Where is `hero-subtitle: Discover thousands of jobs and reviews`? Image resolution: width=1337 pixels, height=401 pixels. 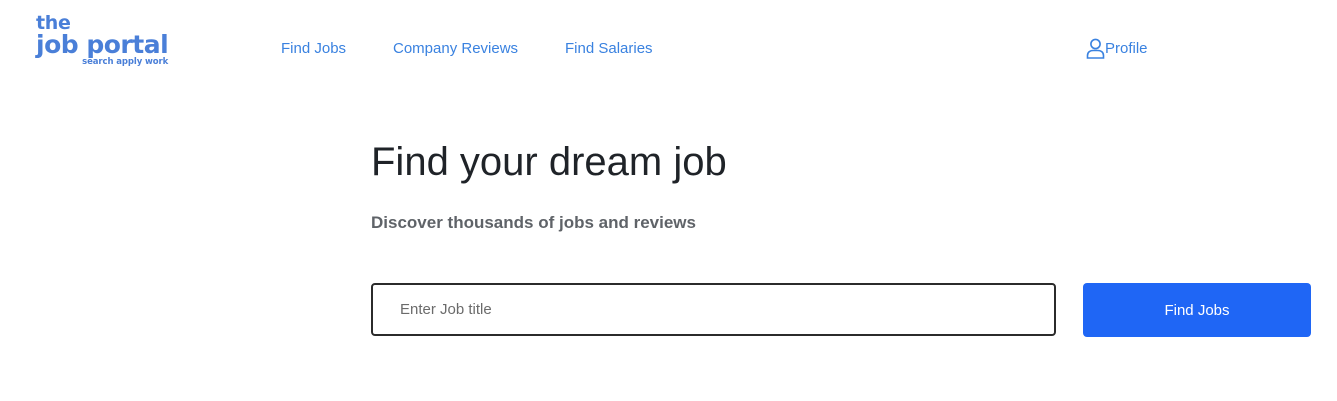
hero-subtitle: Discover thousands of jobs and reviews is located at coordinates (533, 222).